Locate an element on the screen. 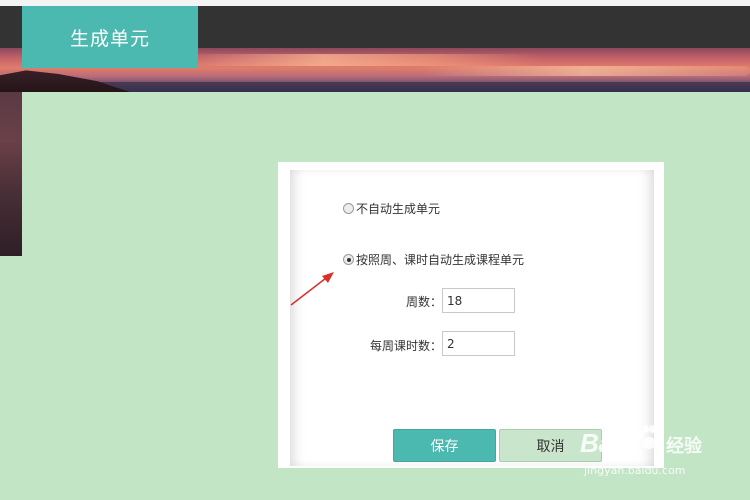 This screenshot has height=500, width=750. option-auto-generate-by-week: 按照周、课时自动生成课程单元 is located at coordinates (433, 259).